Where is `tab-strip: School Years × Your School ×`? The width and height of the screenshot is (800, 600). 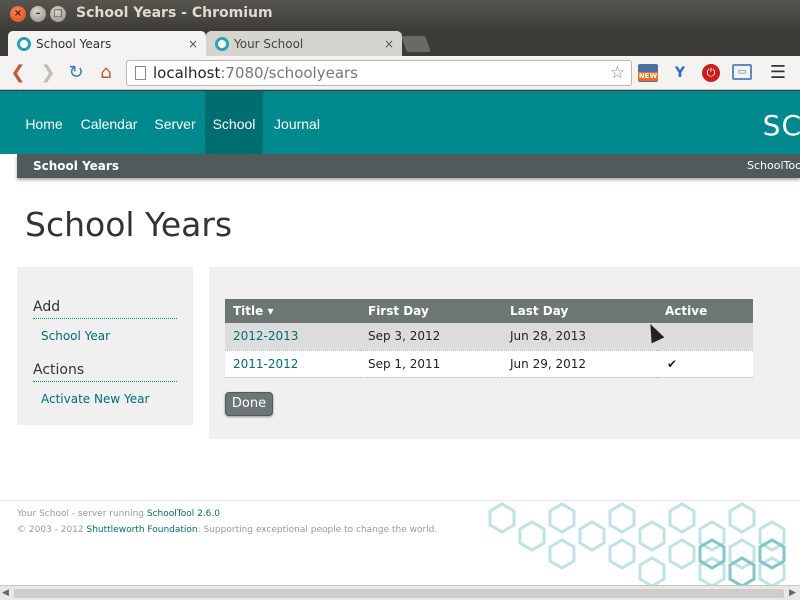 tab-strip: School Years × Your School × is located at coordinates (400, 42).